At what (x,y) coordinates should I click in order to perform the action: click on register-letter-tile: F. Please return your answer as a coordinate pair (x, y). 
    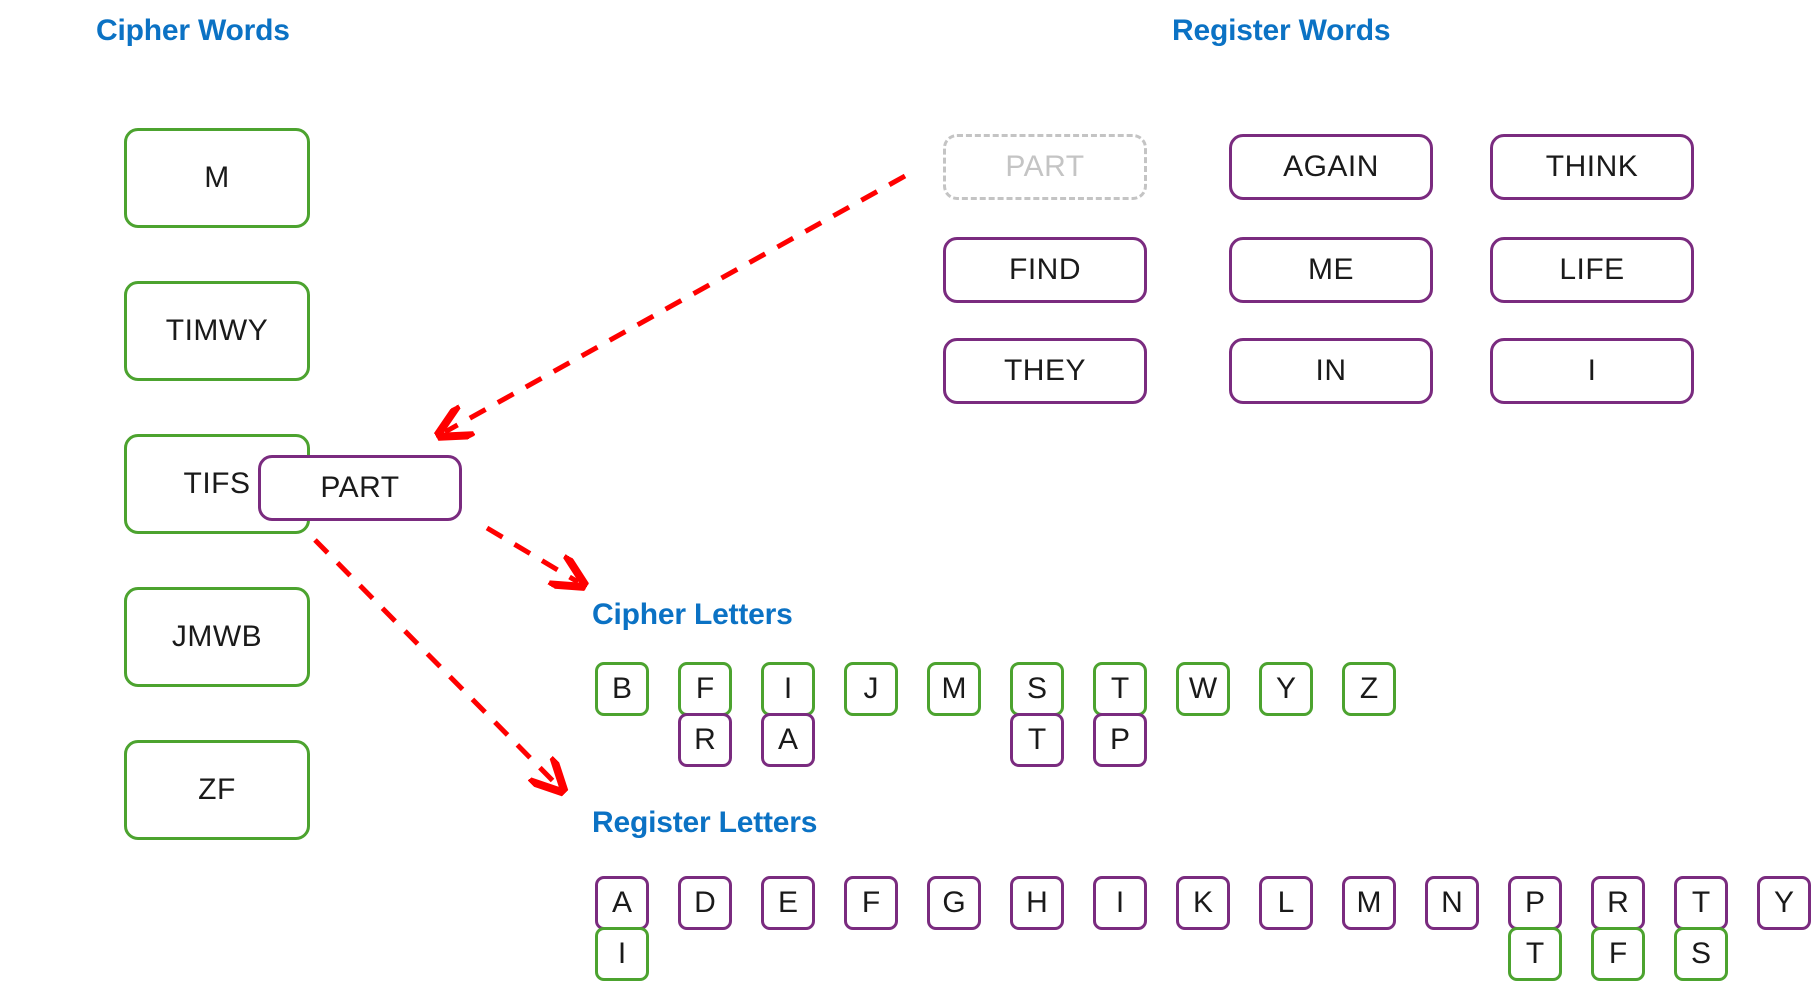
    Looking at the image, I should click on (871, 903).